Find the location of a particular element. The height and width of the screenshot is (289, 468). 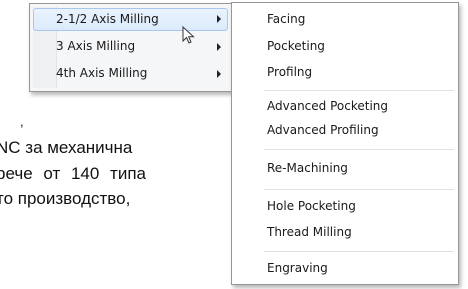

menu-item-advanced-pocketing: Advanced Pocketing is located at coordinates (345, 106).